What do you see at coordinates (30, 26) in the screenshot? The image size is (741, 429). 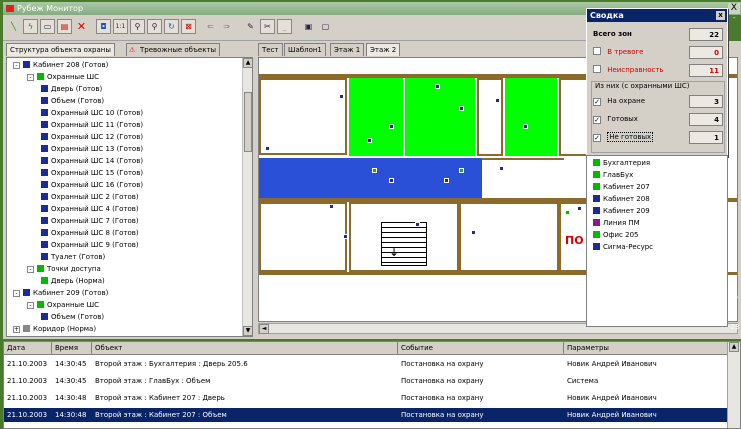 I see `lightning-icon: ϟ` at bounding box center [30, 26].